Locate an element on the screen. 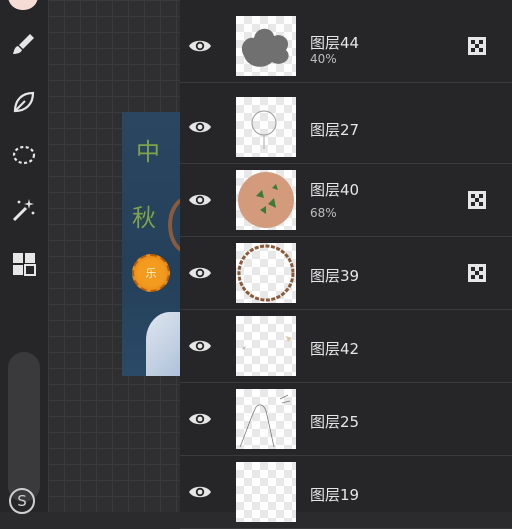 The width and height of the screenshot is (512, 529). mooncake-icon: 乐 is located at coordinates (151, 273).